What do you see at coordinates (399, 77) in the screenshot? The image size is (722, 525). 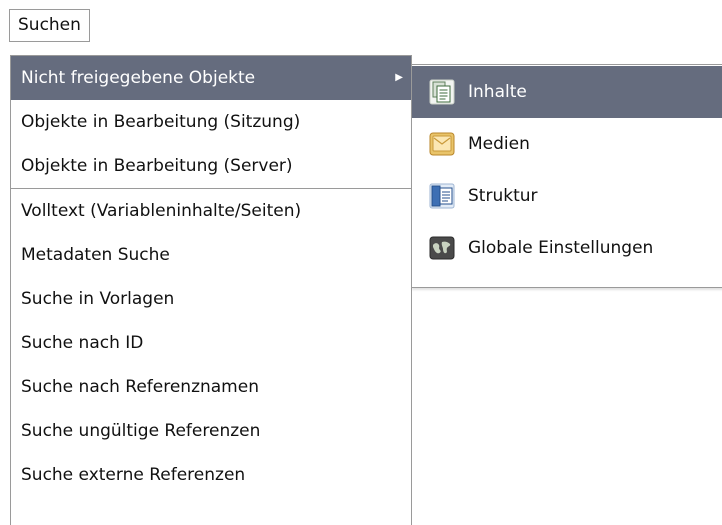 I see `submenu-arrow-icon: ▶` at bounding box center [399, 77].